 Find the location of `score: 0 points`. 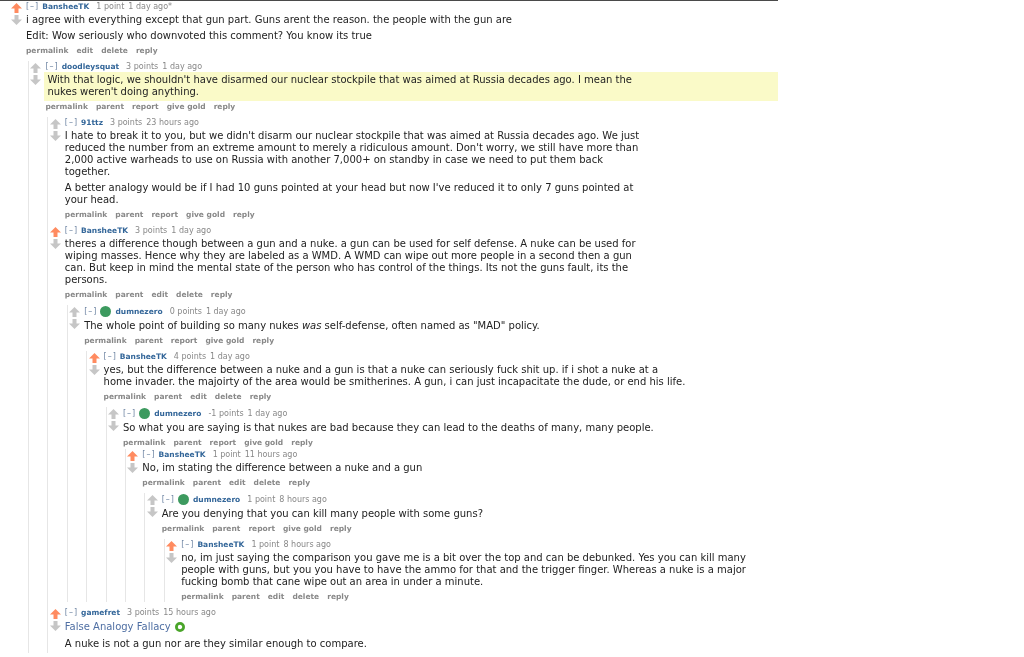

score: 0 points is located at coordinates (185, 311).